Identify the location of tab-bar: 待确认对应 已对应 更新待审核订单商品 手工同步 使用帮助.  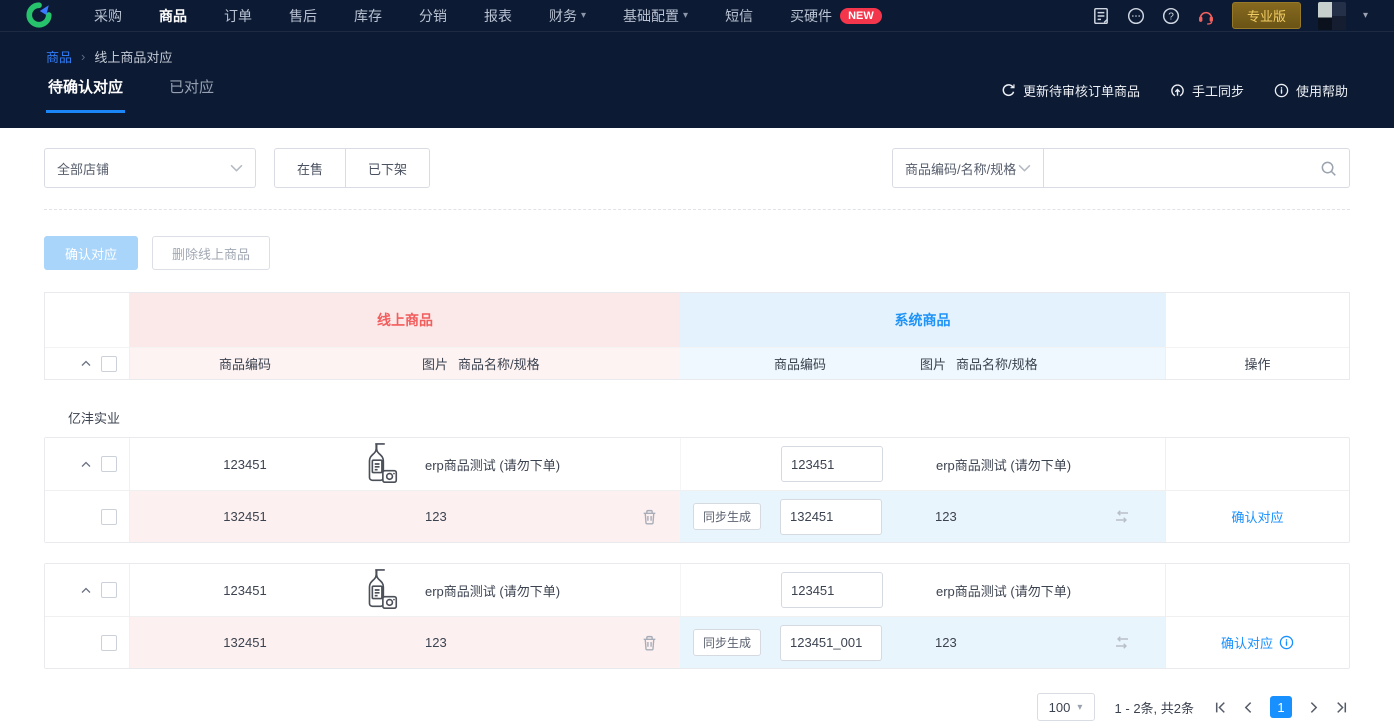
(697, 89).